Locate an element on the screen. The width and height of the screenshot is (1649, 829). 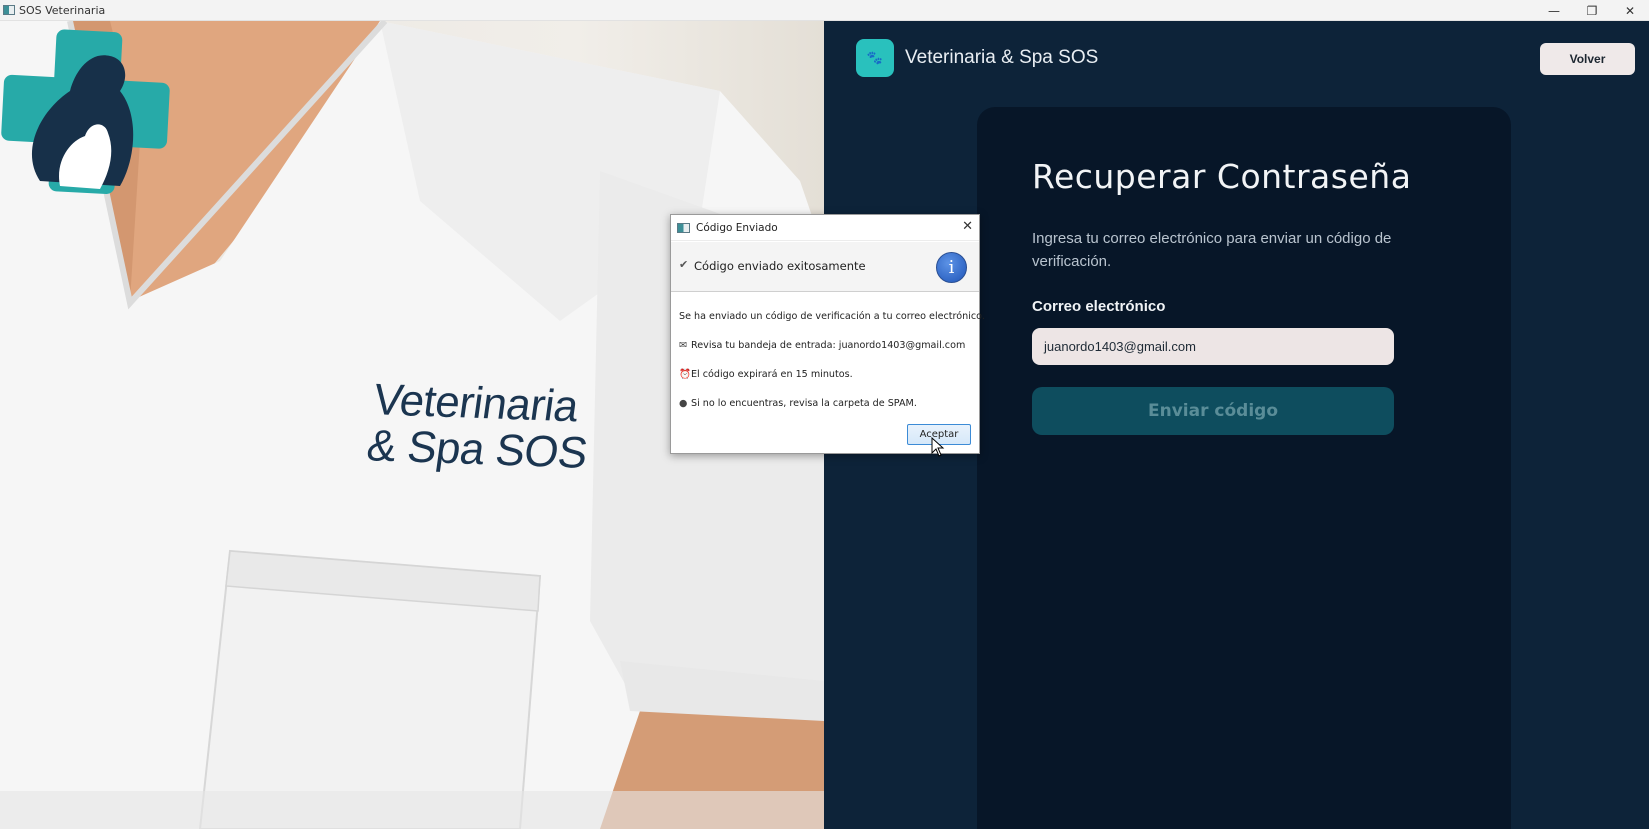
lightbulb-icon: ● is located at coordinates (683, 403).